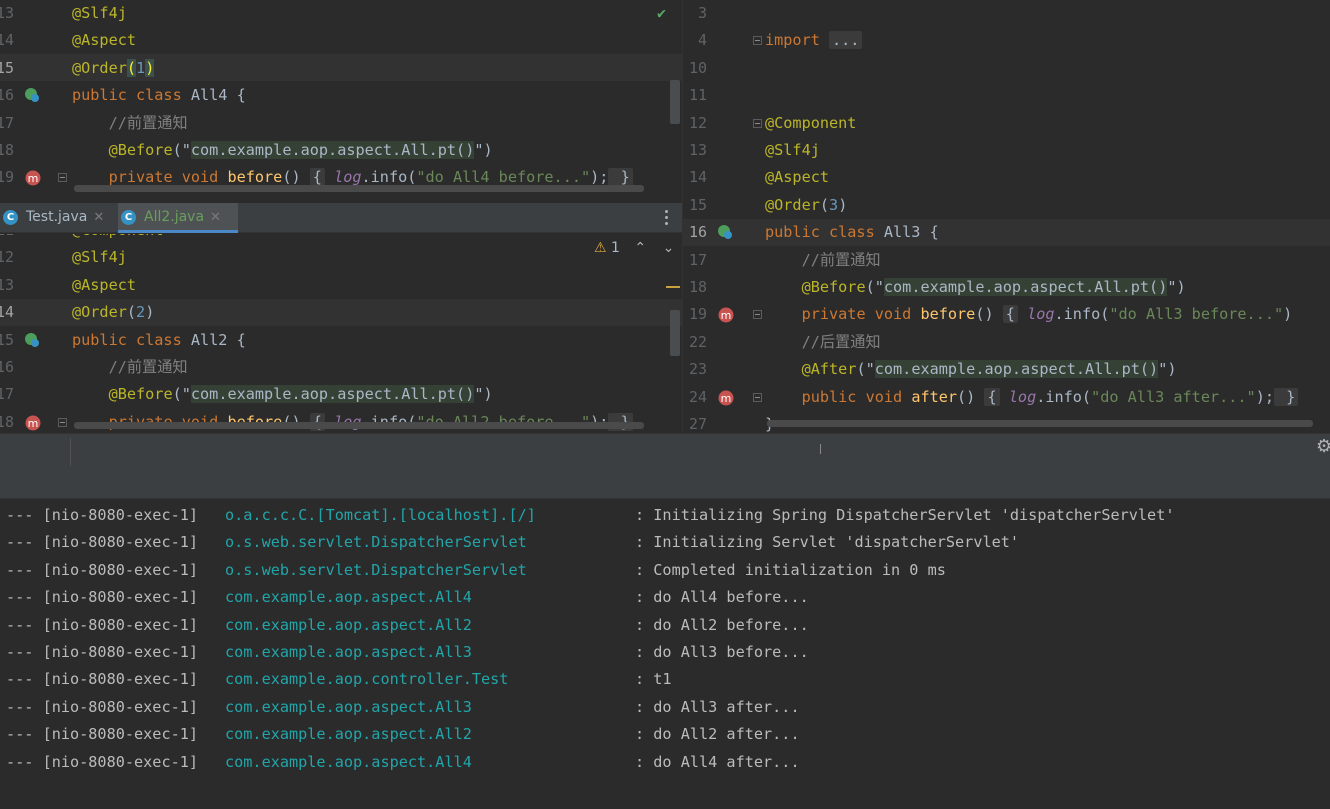 This screenshot has width=1330, height=809. I want to click on code-token: .info(, so click(1082, 314).